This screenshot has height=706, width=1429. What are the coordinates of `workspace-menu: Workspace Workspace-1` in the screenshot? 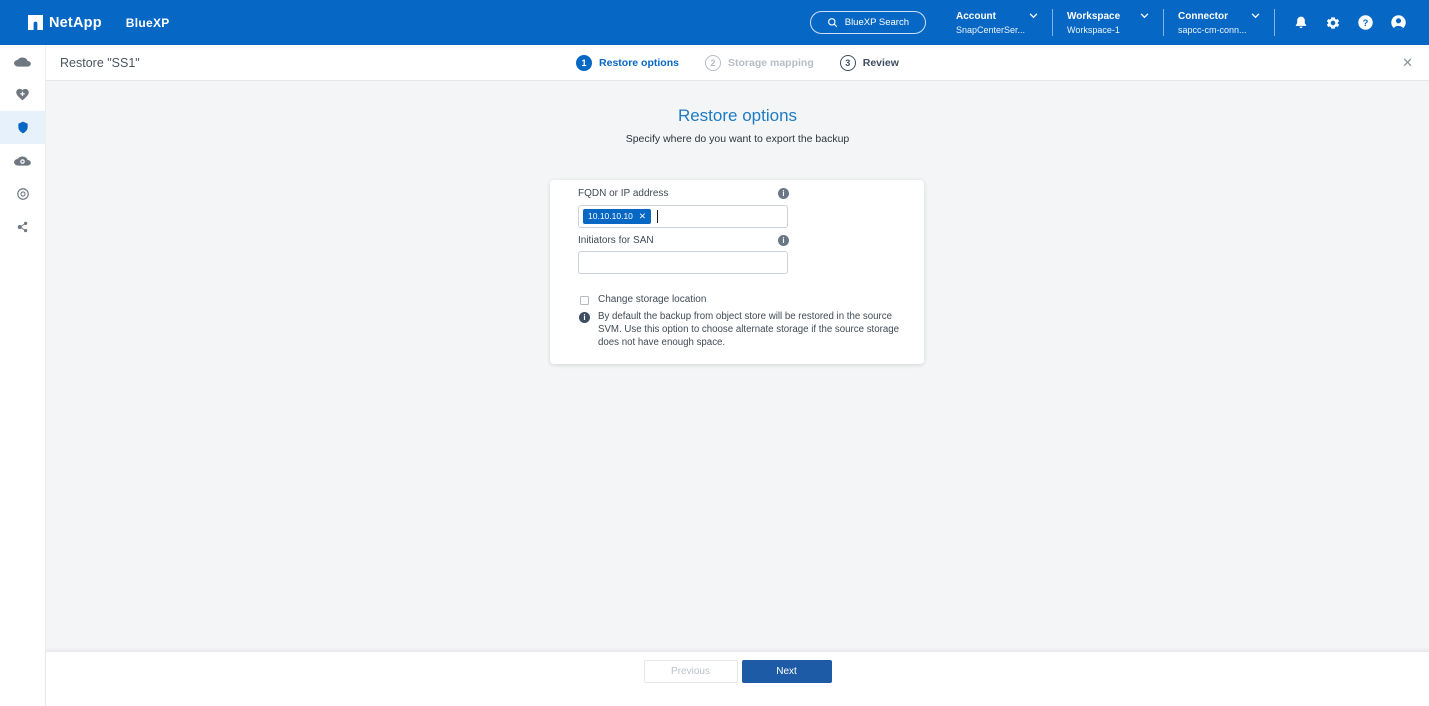 It's located at (1108, 23).